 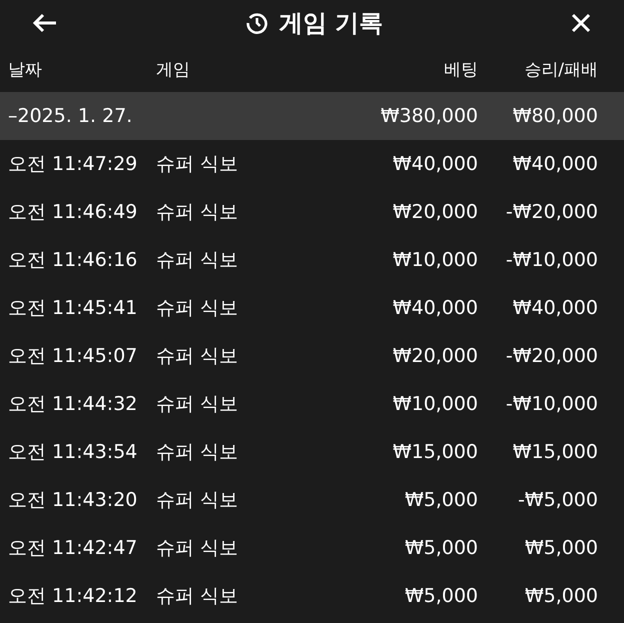 What do you see at coordinates (73, 452) in the screenshot?
I see `time-cell-text: 오전 11:43:54` at bounding box center [73, 452].